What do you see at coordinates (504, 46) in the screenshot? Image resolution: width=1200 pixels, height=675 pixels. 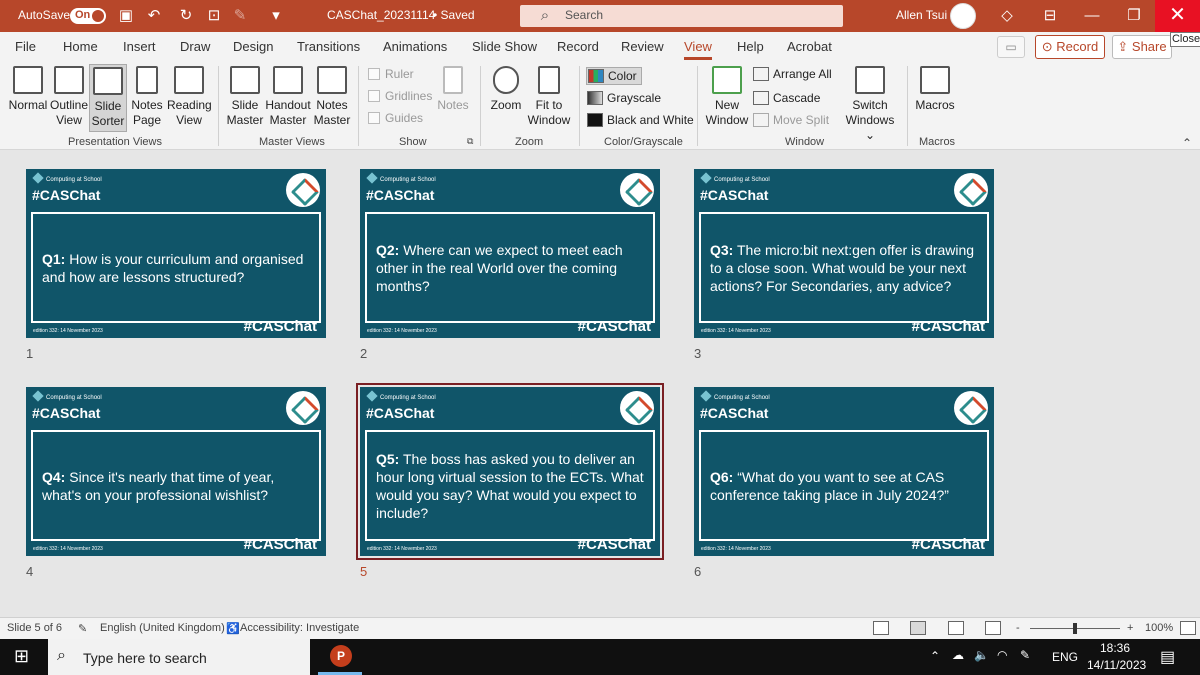 I see `tab-slide-show: Slide Show` at bounding box center [504, 46].